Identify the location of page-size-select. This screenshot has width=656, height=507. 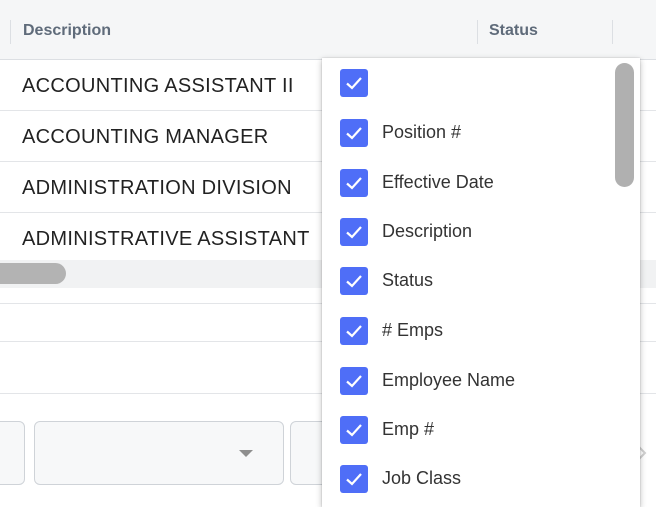
(159, 453).